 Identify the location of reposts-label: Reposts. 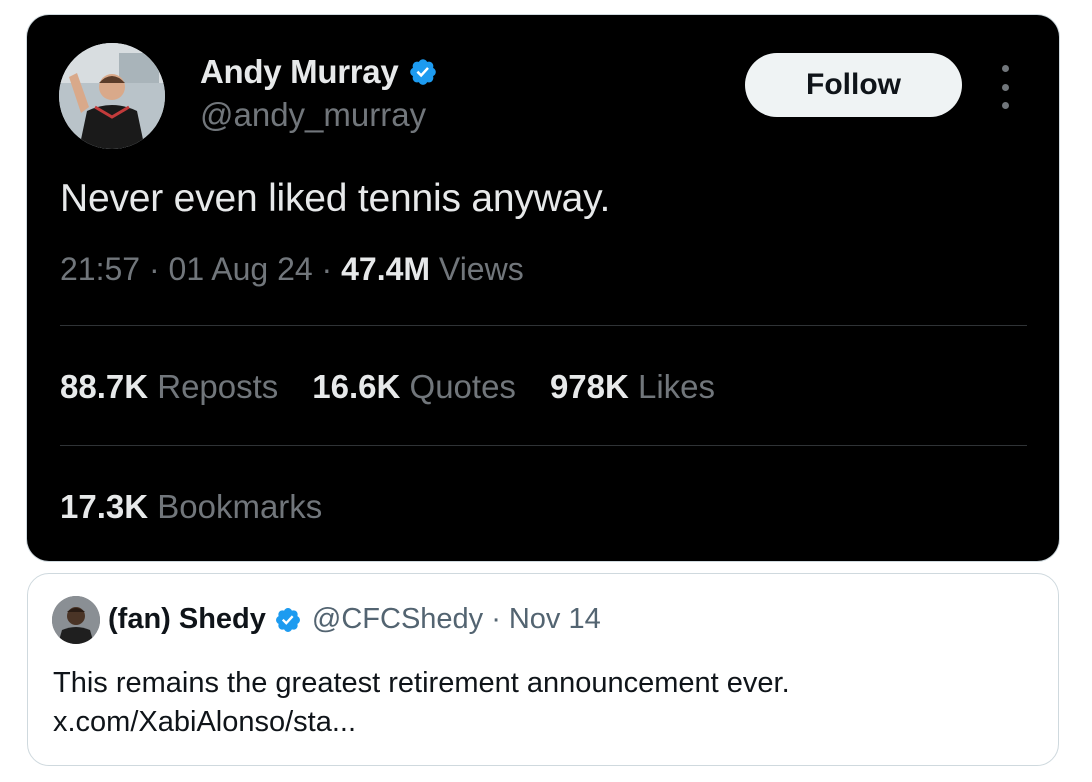
(218, 386).